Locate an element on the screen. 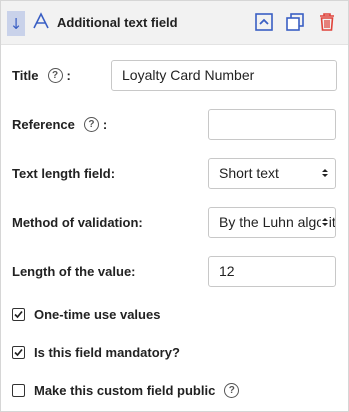 The height and width of the screenshot is (412, 349). one-time-option: One-time use values is located at coordinates (86, 314).